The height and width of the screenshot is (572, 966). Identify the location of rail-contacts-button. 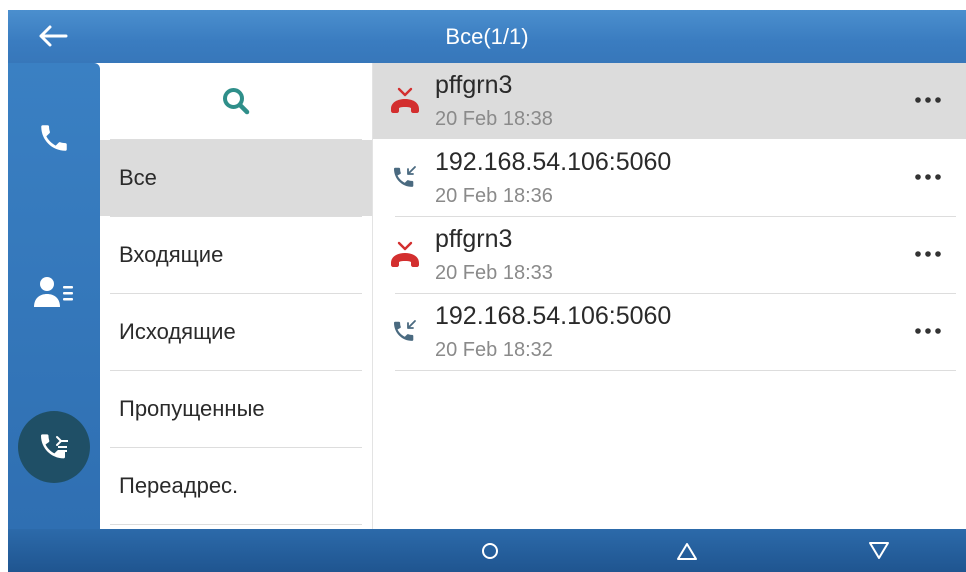
(54, 293).